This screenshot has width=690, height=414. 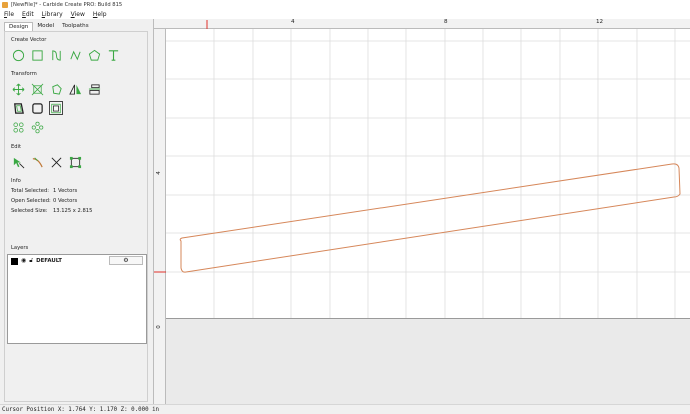 I want to click on open-selected-value: 0 Vectors, so click(x=65, y=201).